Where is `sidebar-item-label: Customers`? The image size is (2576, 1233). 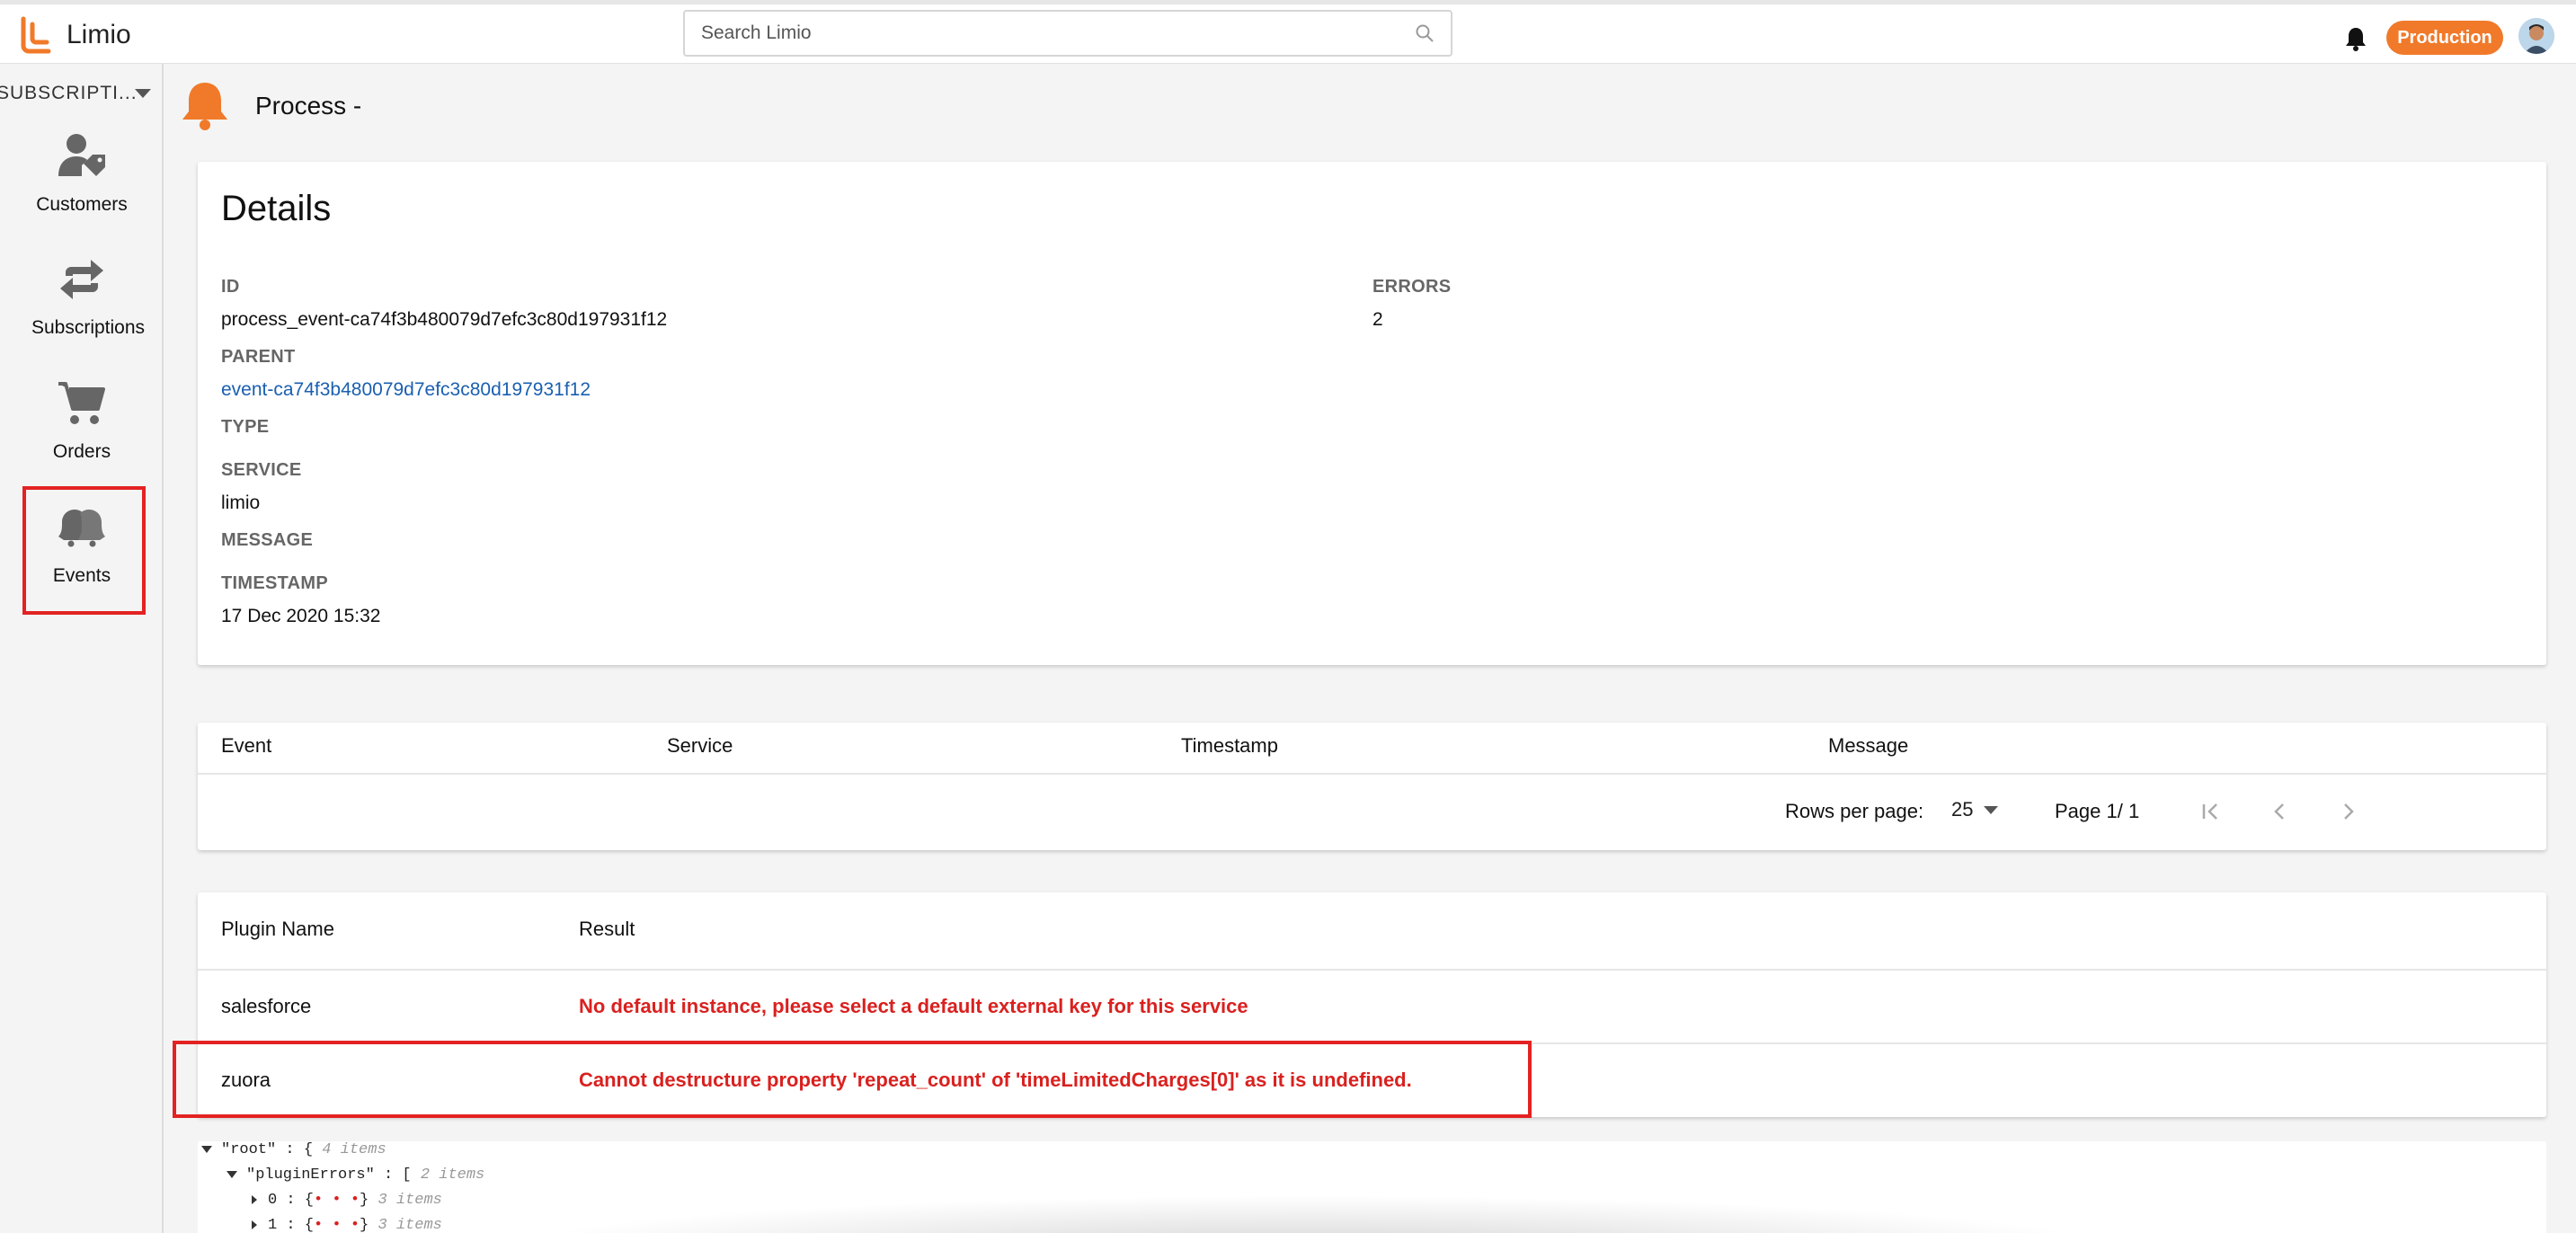 sidebar-item-label: Customers is located at coordinates (82, 204).